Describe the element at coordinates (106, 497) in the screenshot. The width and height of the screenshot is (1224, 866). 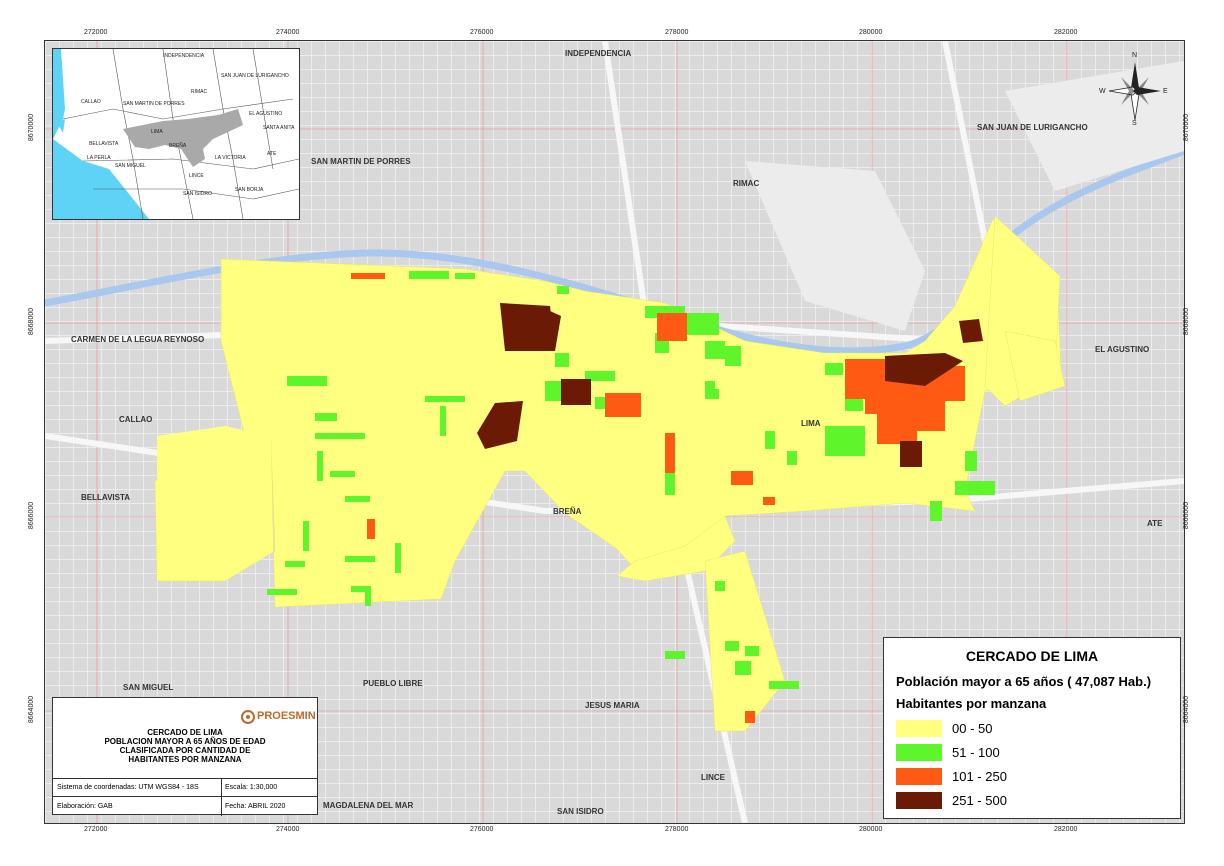
I see `district-label-bellavista: BELLAVISTA` at that location.